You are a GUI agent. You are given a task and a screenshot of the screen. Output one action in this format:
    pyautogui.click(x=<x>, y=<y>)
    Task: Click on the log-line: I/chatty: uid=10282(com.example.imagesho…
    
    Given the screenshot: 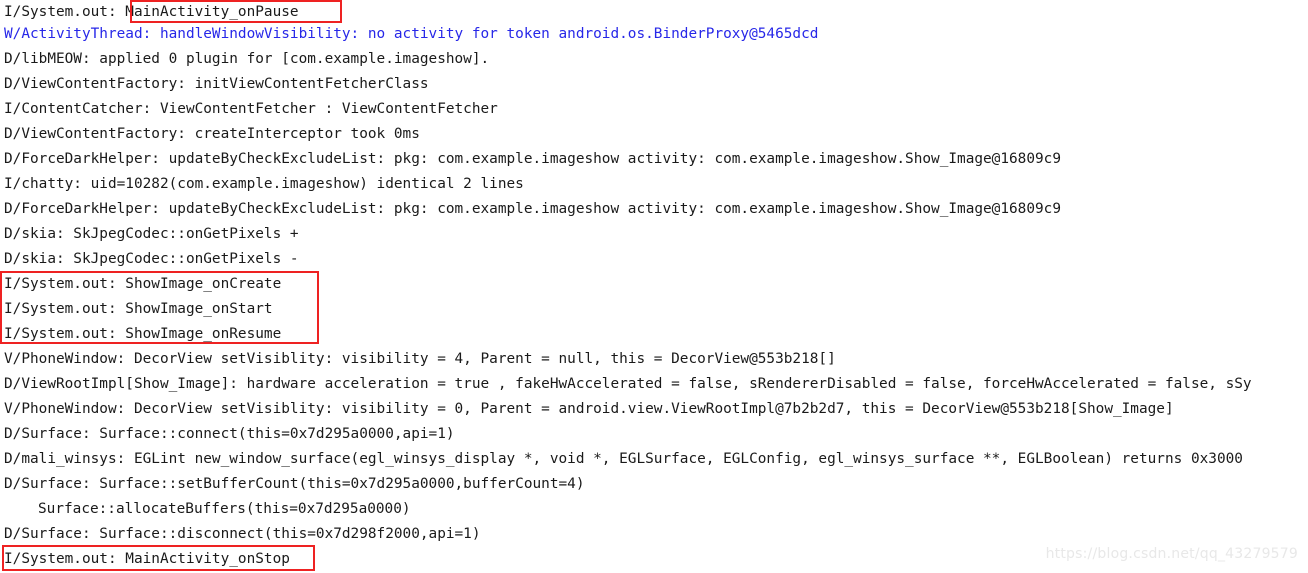 What is the action you would take?
    pyautogui.click(x=264, y=184)
    